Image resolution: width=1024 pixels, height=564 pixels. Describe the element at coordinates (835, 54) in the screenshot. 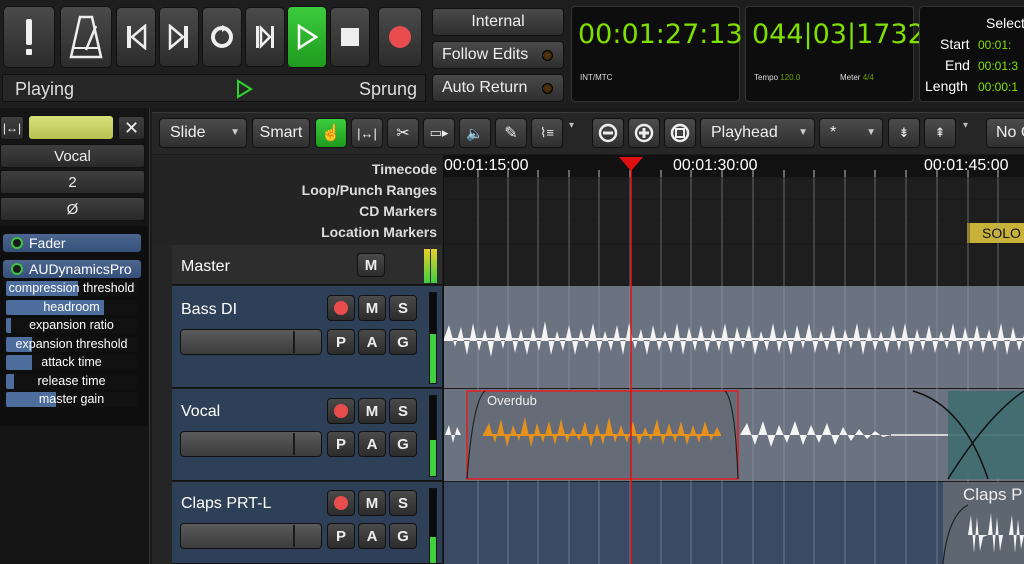

I see `secondary-clock: 044|03|1732 Tempo 120.0 Meter 4/4` at that location.